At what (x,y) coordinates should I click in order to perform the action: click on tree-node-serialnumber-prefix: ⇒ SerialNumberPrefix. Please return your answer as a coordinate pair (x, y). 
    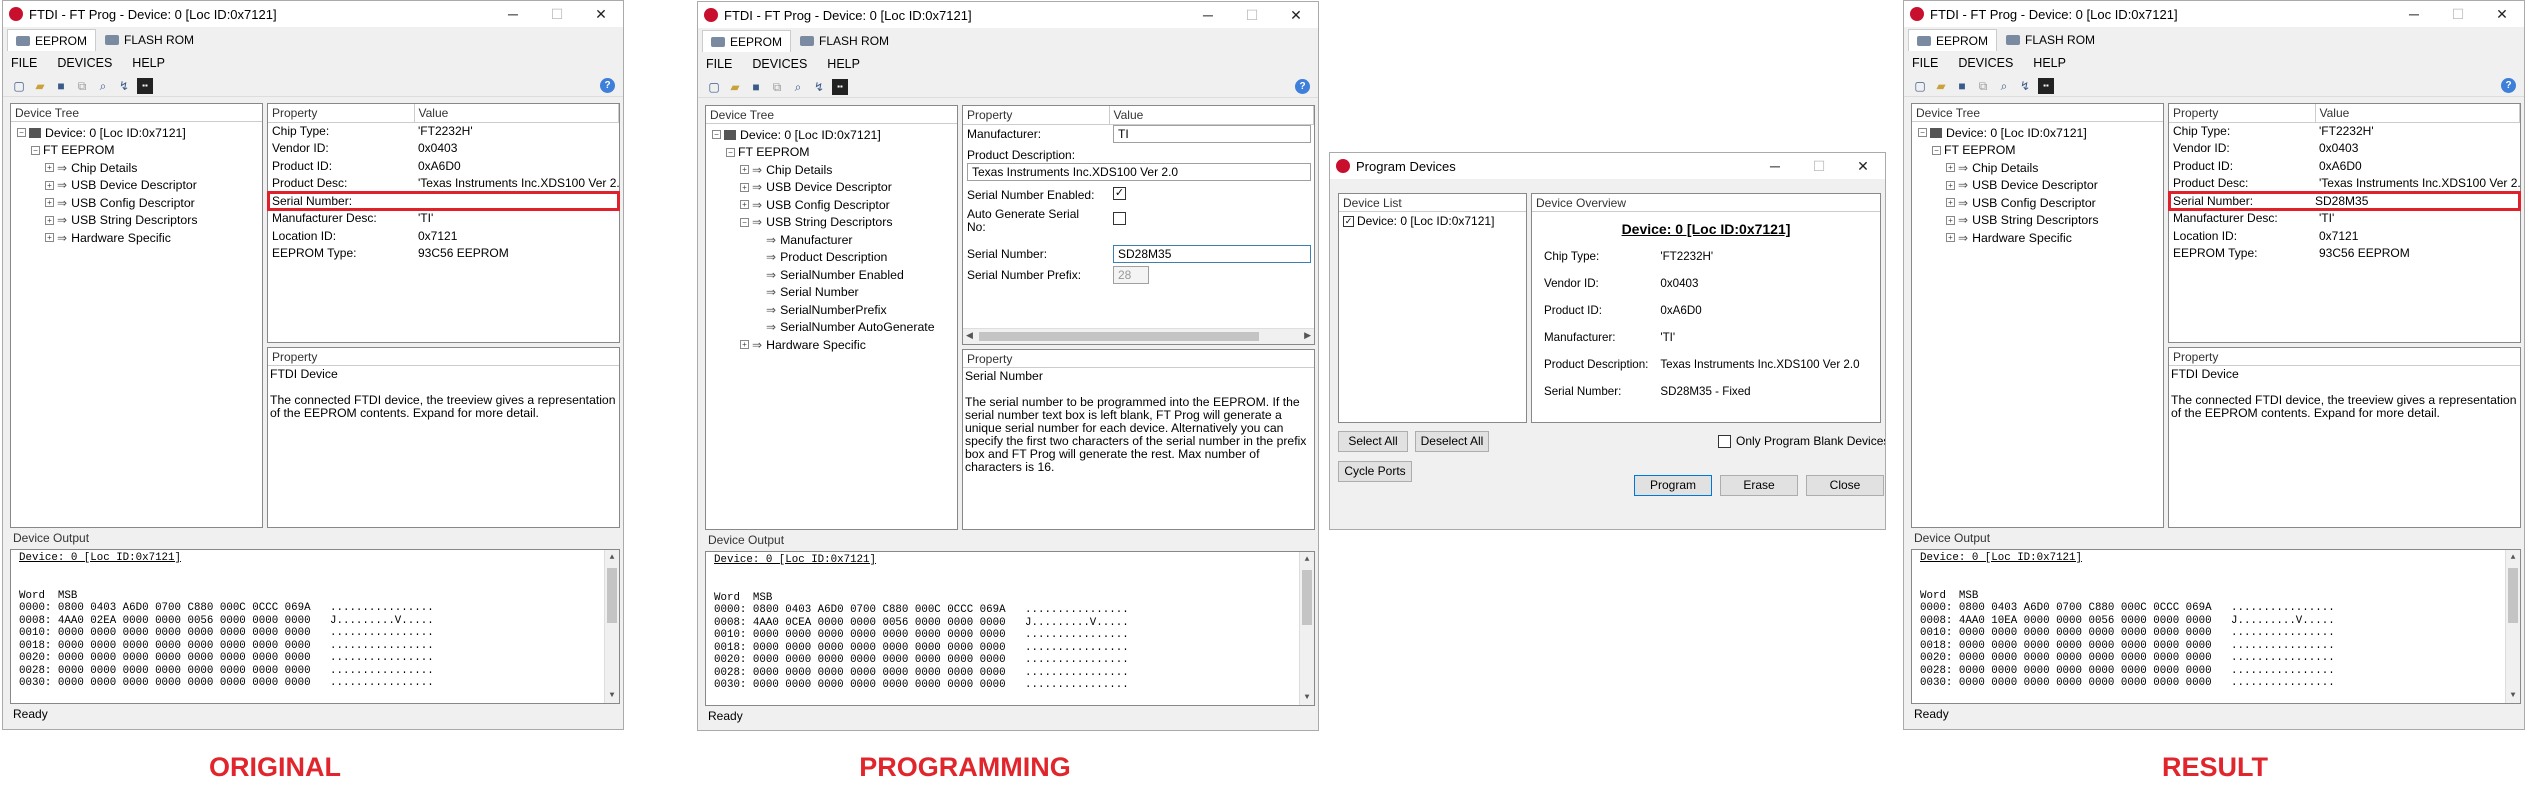
    Looking at the image, I should click on (834, 310).